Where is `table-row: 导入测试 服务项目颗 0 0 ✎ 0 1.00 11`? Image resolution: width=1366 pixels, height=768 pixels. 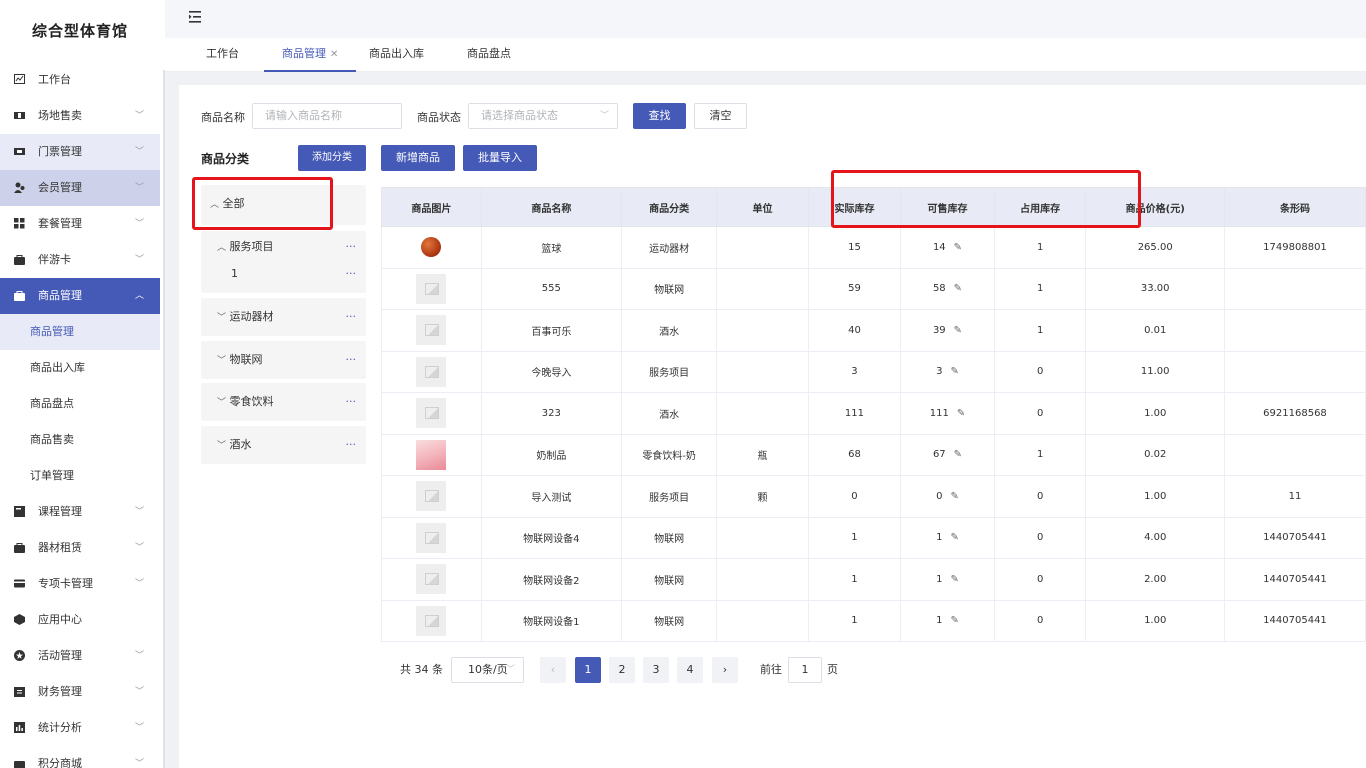 table-row: 导入测试 服务项目颗 0 0 ✎ 0 1.00 11 is located at coordinates (873, 496).